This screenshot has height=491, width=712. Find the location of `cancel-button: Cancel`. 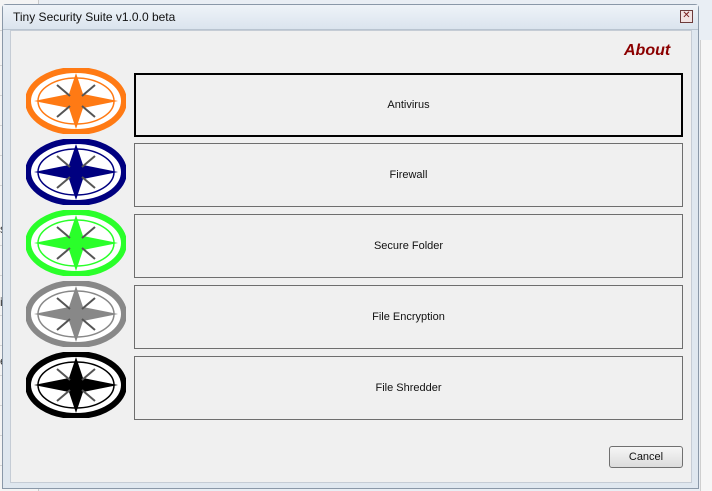

cancel-button: Cancel is located at coordinates (646, 457).